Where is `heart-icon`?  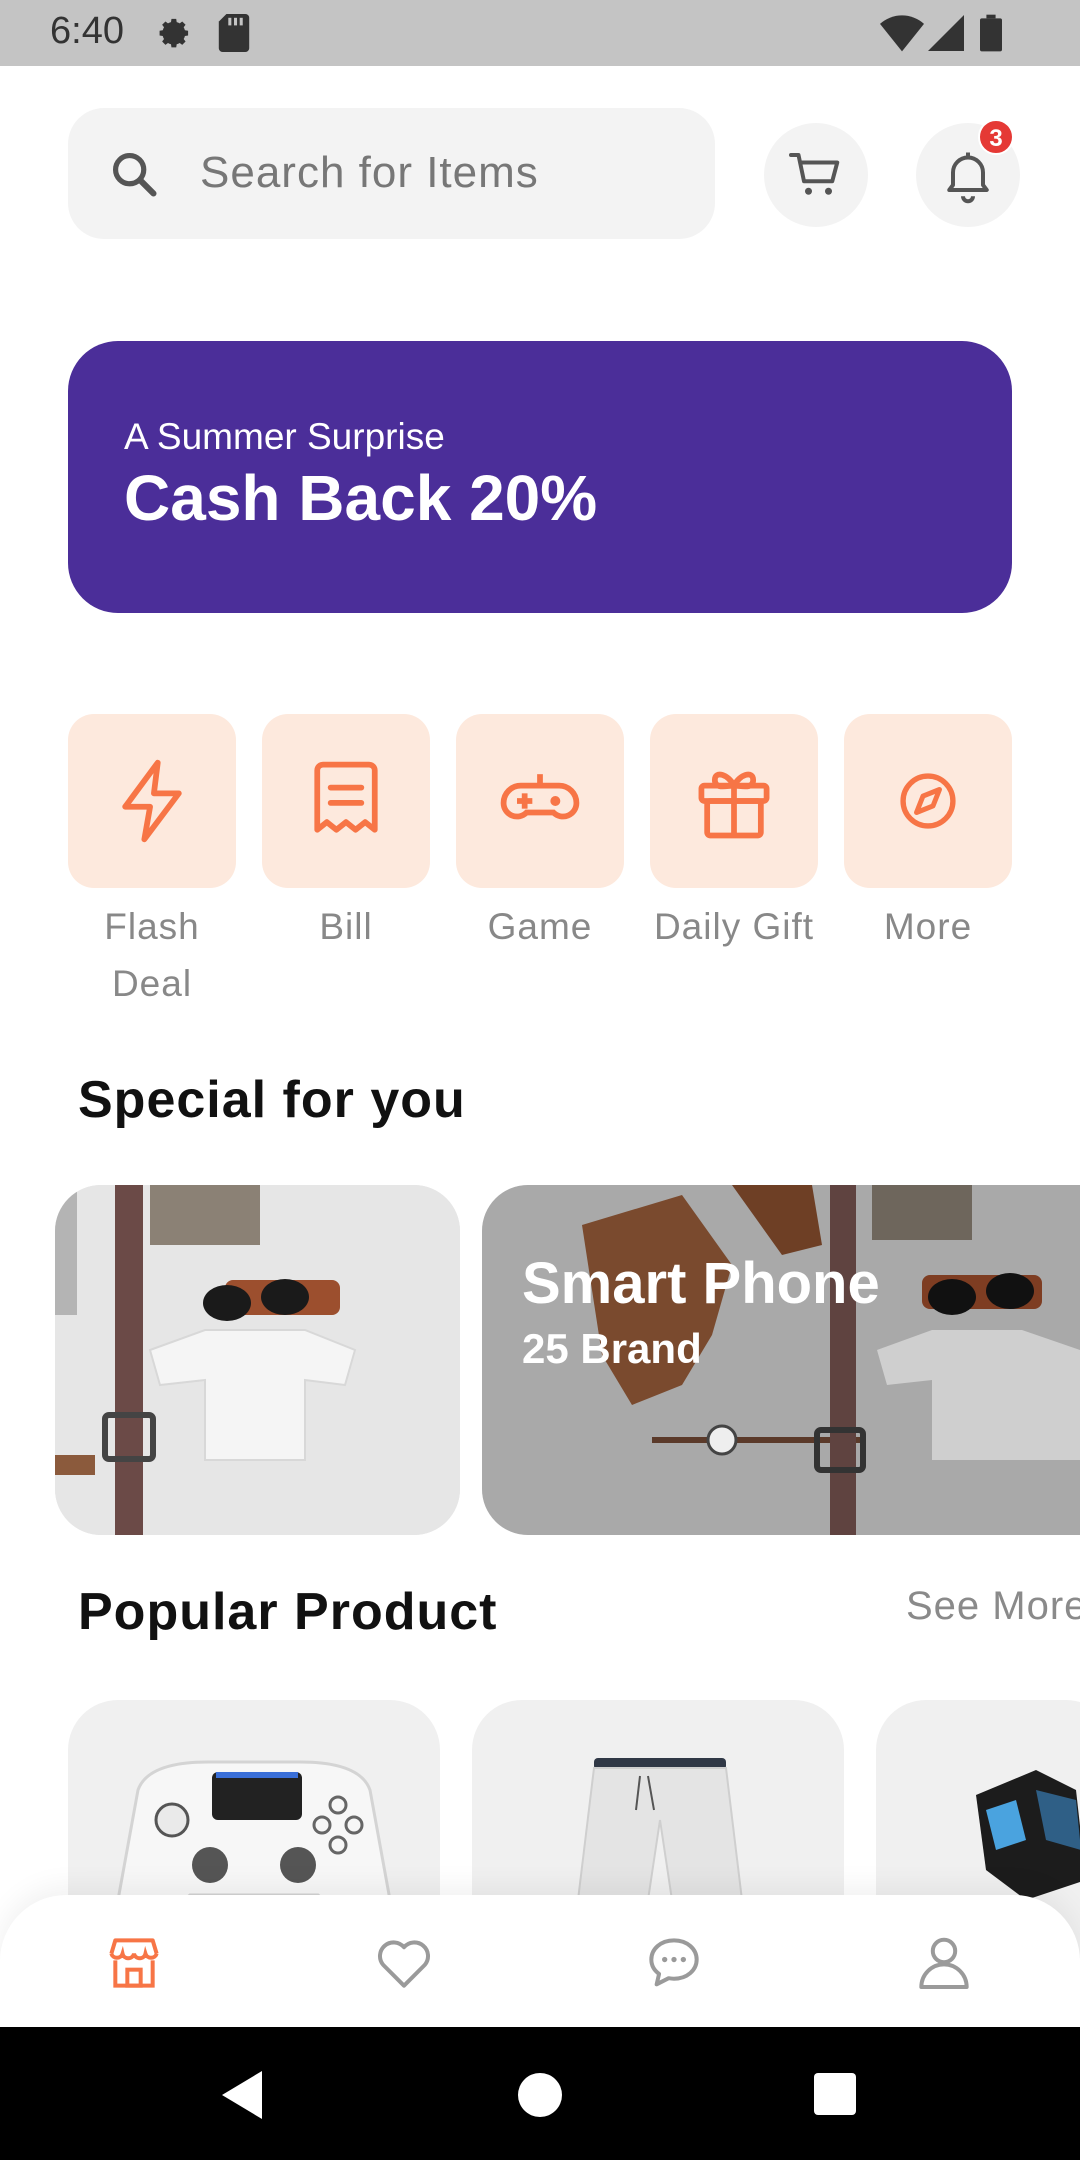
heart-icon is located at coordinates (404, 1969).